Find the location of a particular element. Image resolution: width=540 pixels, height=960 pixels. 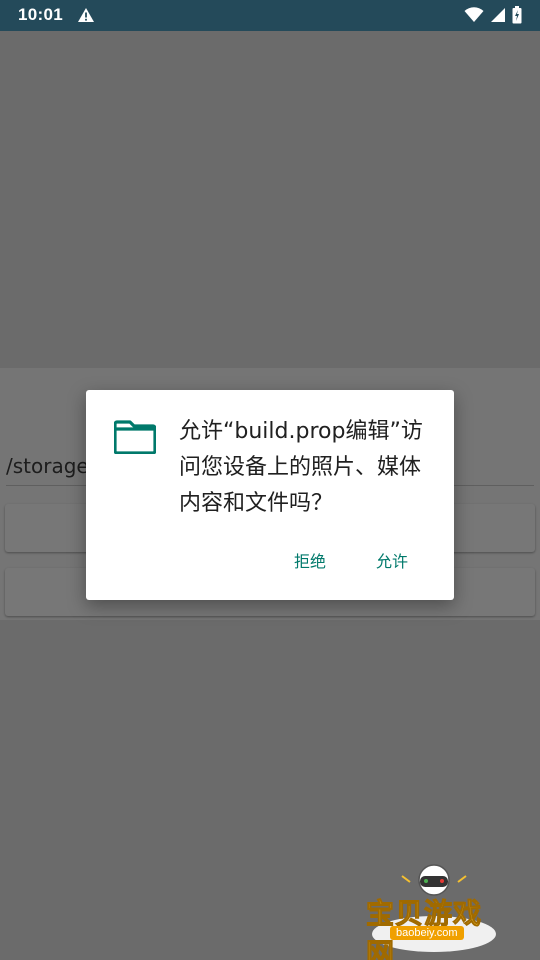

storage-path-text: /storage is located at coordinates (47, 466).